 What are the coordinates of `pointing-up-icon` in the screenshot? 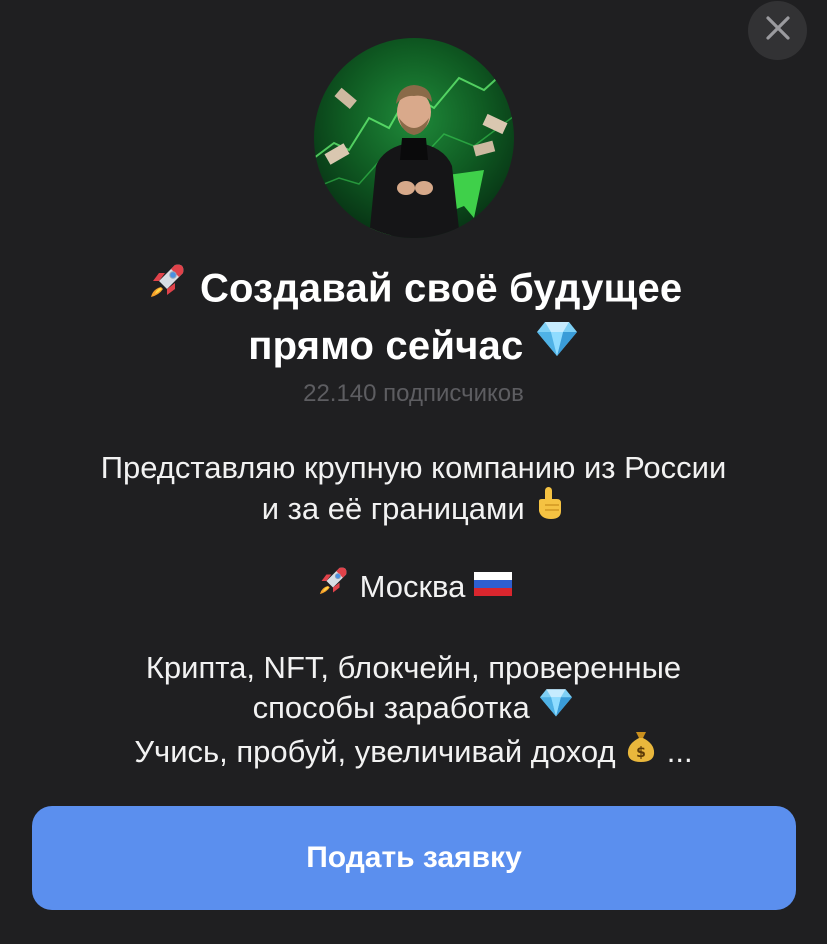 It's located at (549, 508).